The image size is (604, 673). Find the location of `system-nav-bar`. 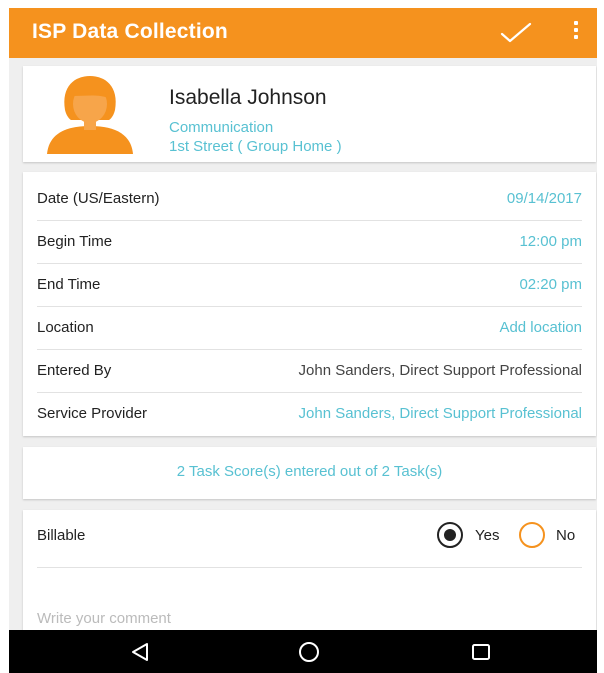

system-nav-bar is located at coordinates (303, 651).